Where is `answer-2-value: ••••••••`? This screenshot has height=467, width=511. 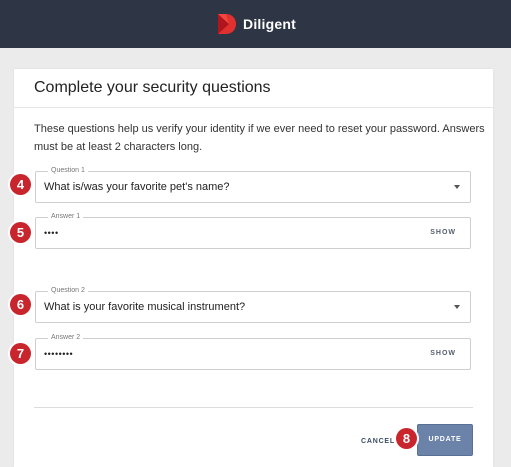
answer-2-value: •••••••• is located at coordinates (58, 354).